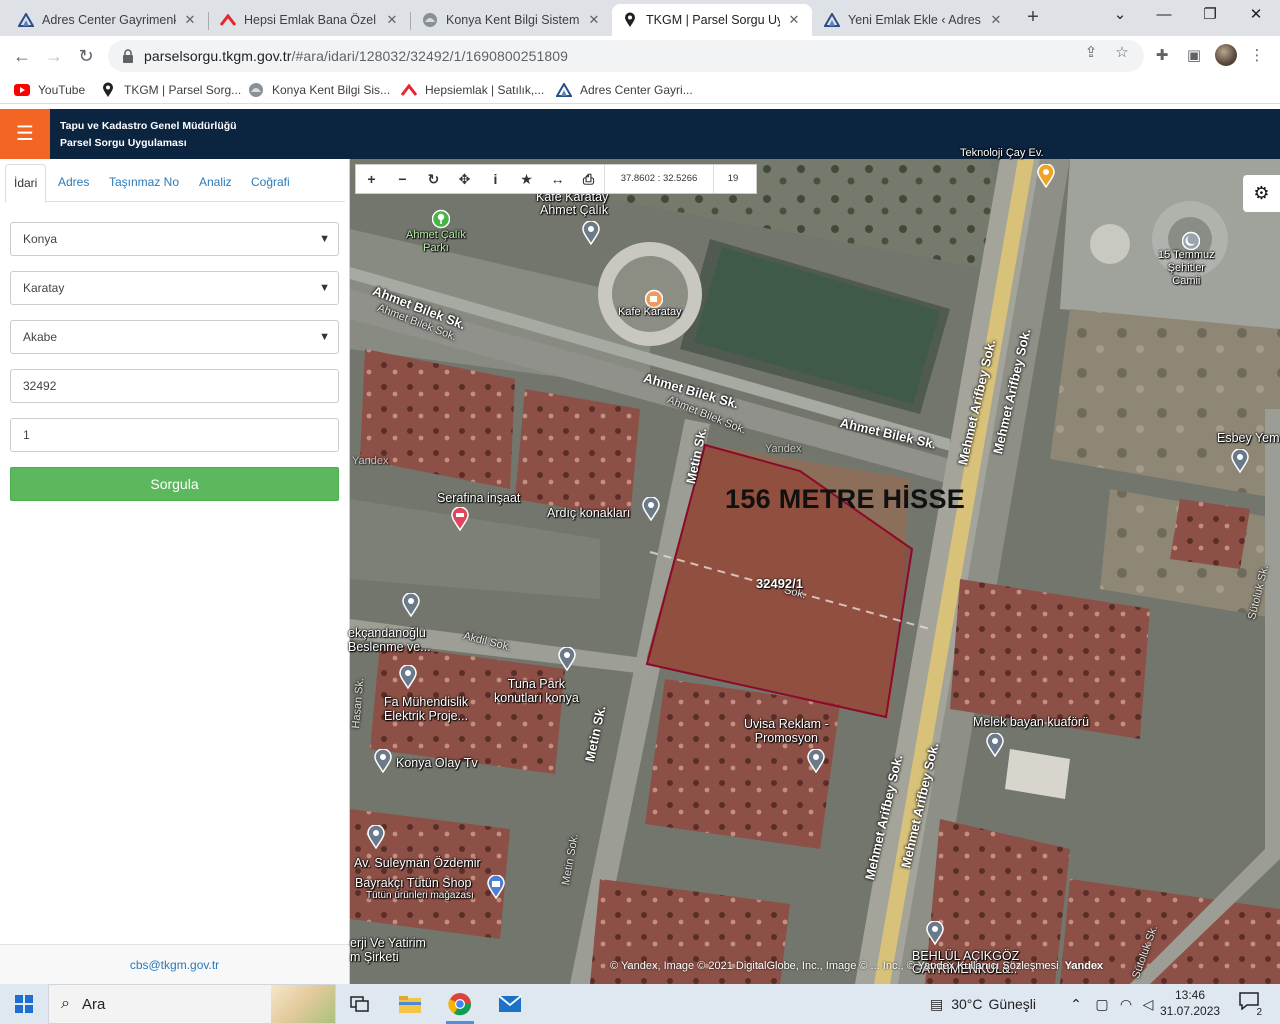 The image size is (1280, 1024). I want to click on parcel-annotation: 156 METRE HİSSE, so click(845, 499).